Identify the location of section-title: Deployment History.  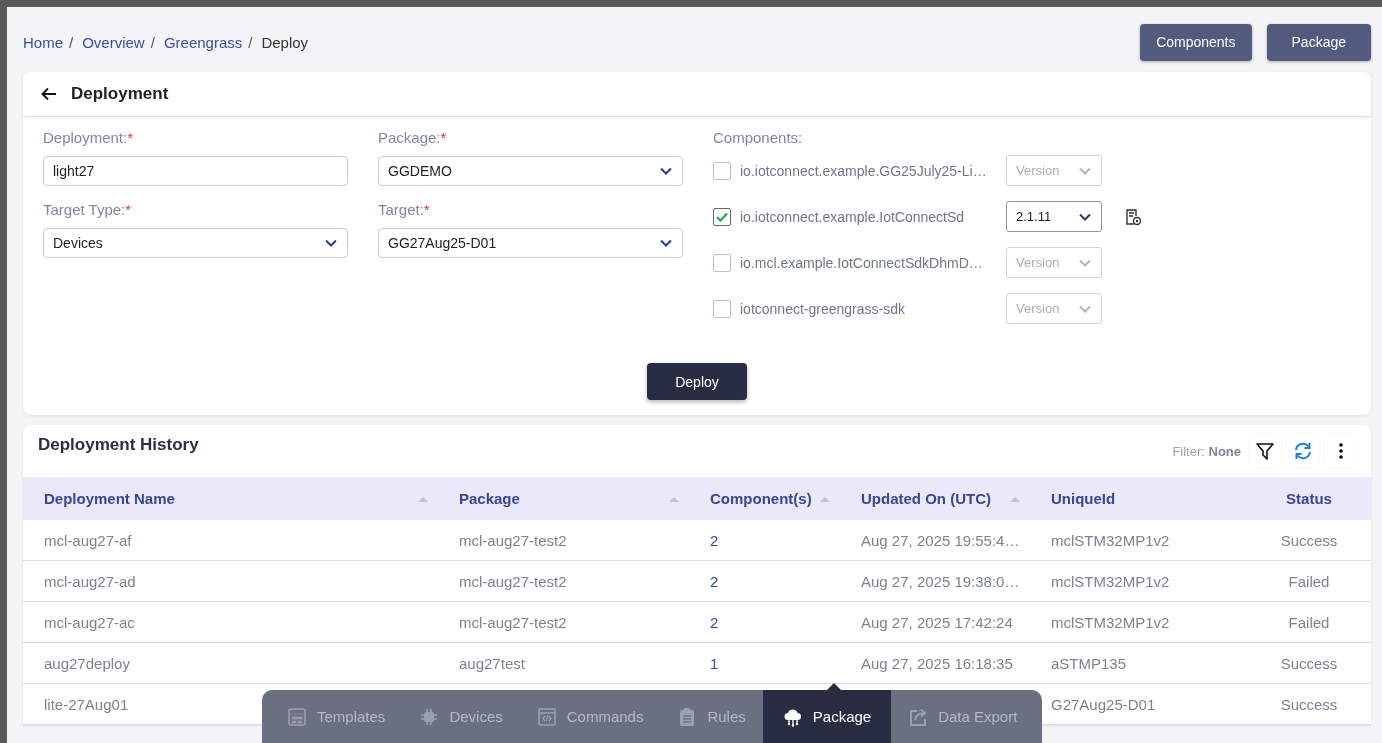
(119, 445).